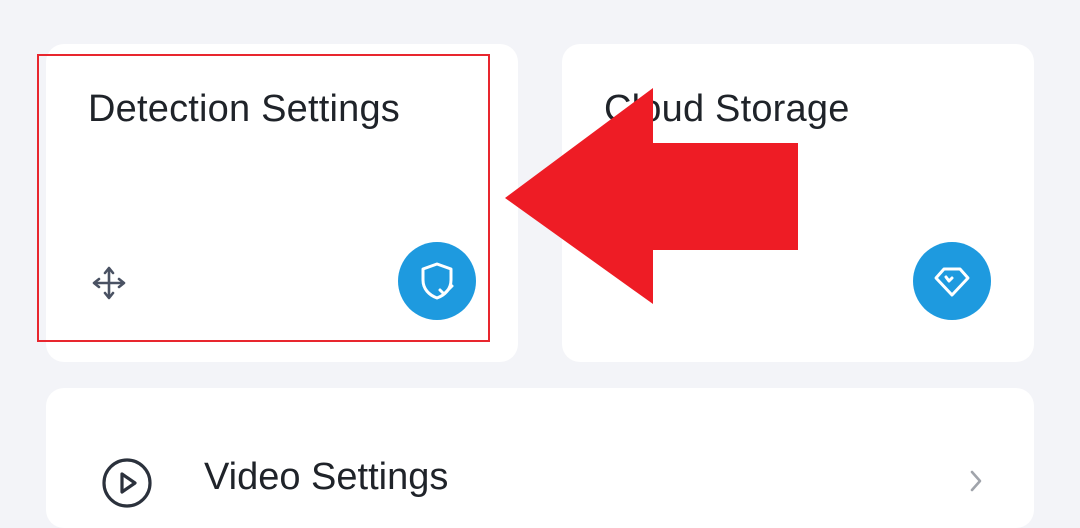 This screenshot has width=1080, height=528. I want to click on video-settings-label: Video Settings, so click(326, 477).